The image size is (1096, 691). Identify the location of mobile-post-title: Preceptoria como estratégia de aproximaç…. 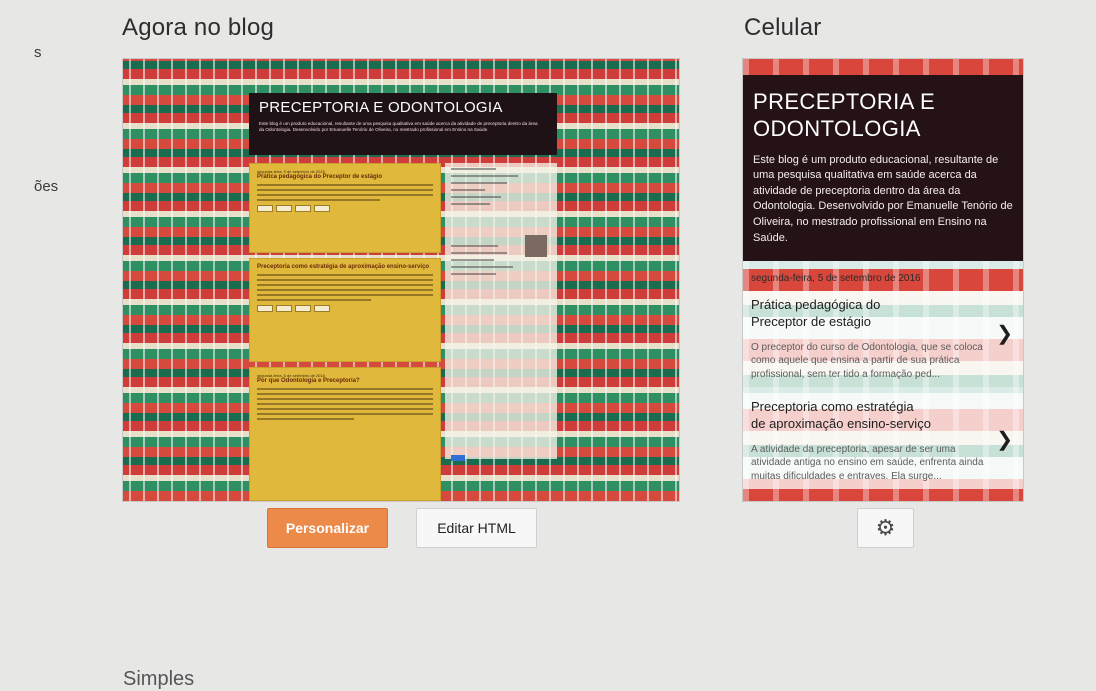
(841, 415).